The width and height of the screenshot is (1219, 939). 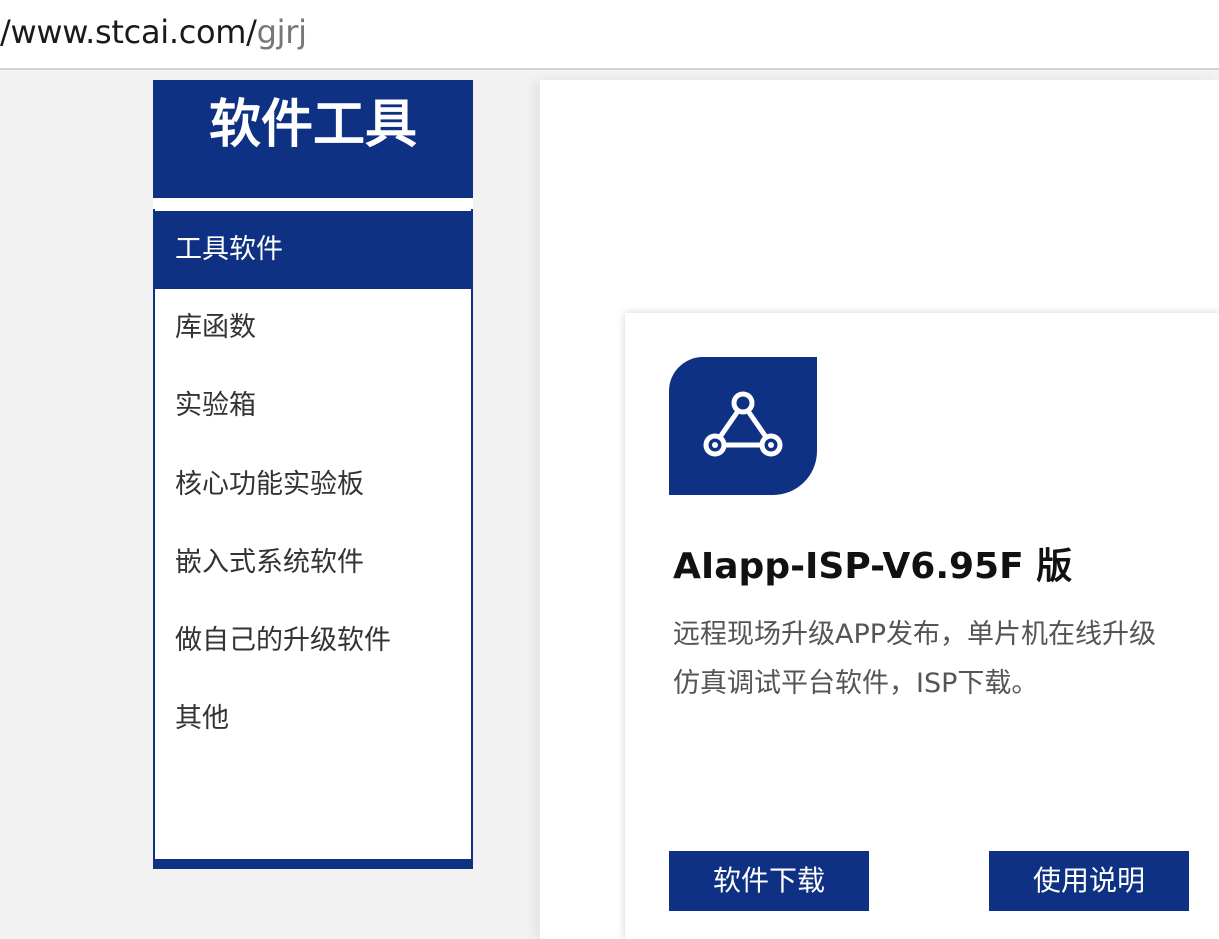 What do you see at coordinates (769, 881) in the screenshot?
I see `download-button: 软件下载` at bounding box center [769, 881].